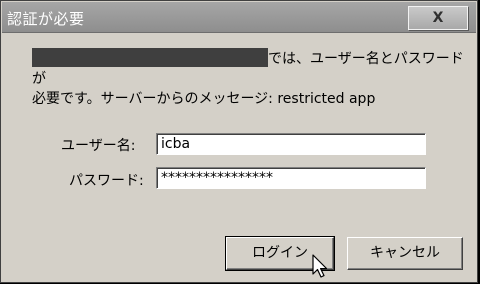 Image resolution: width=480 pixels, height=284 pixels. Describe the element at coordinates (46, 19) in the screenshot. I see `window-title: 認証が必要` at that location.